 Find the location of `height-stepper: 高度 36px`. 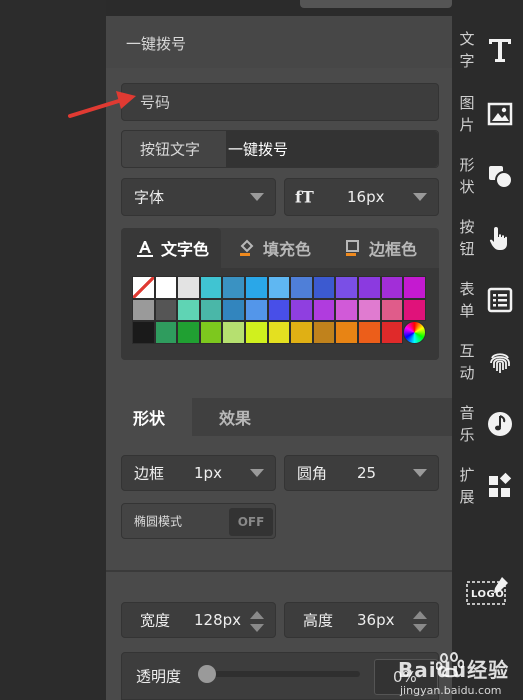

height-stepper: 高度 36px is located at coordinates (361, 620).